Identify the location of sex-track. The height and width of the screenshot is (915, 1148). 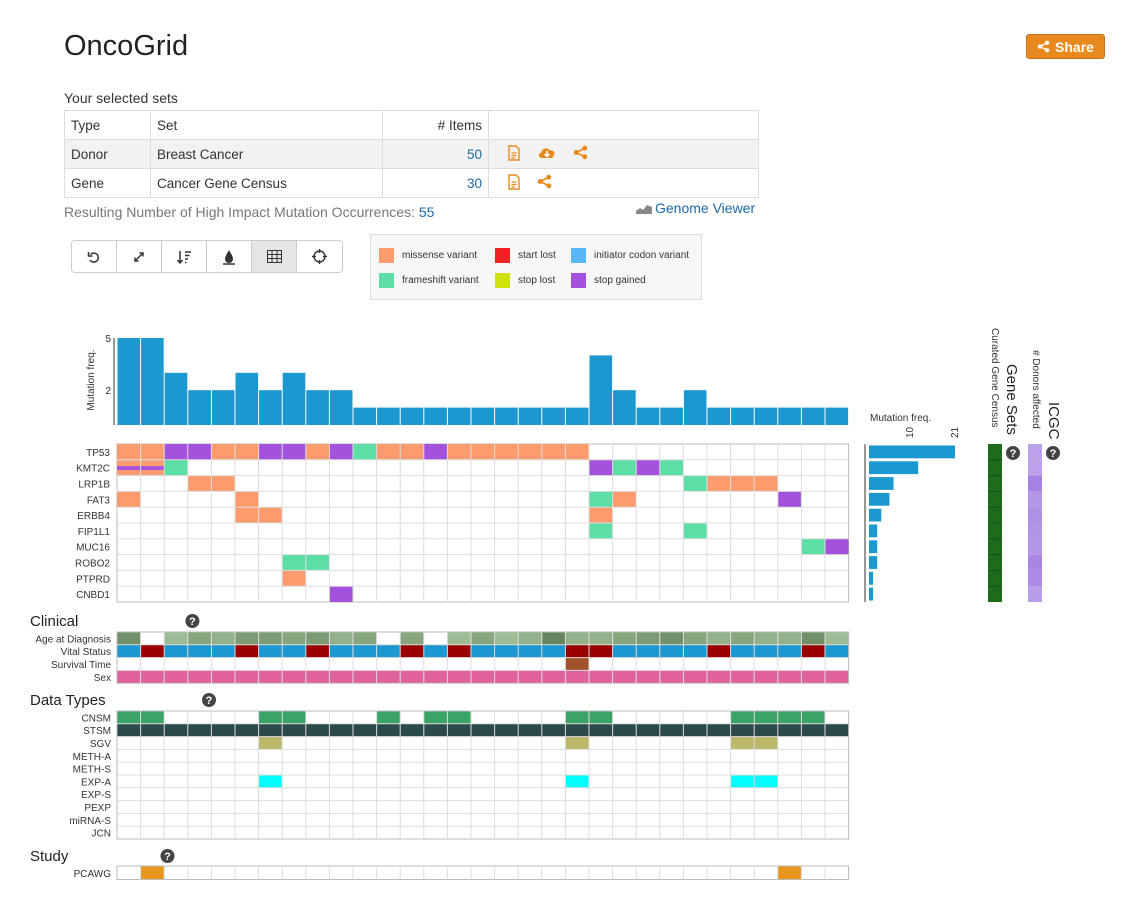
(483, 677).